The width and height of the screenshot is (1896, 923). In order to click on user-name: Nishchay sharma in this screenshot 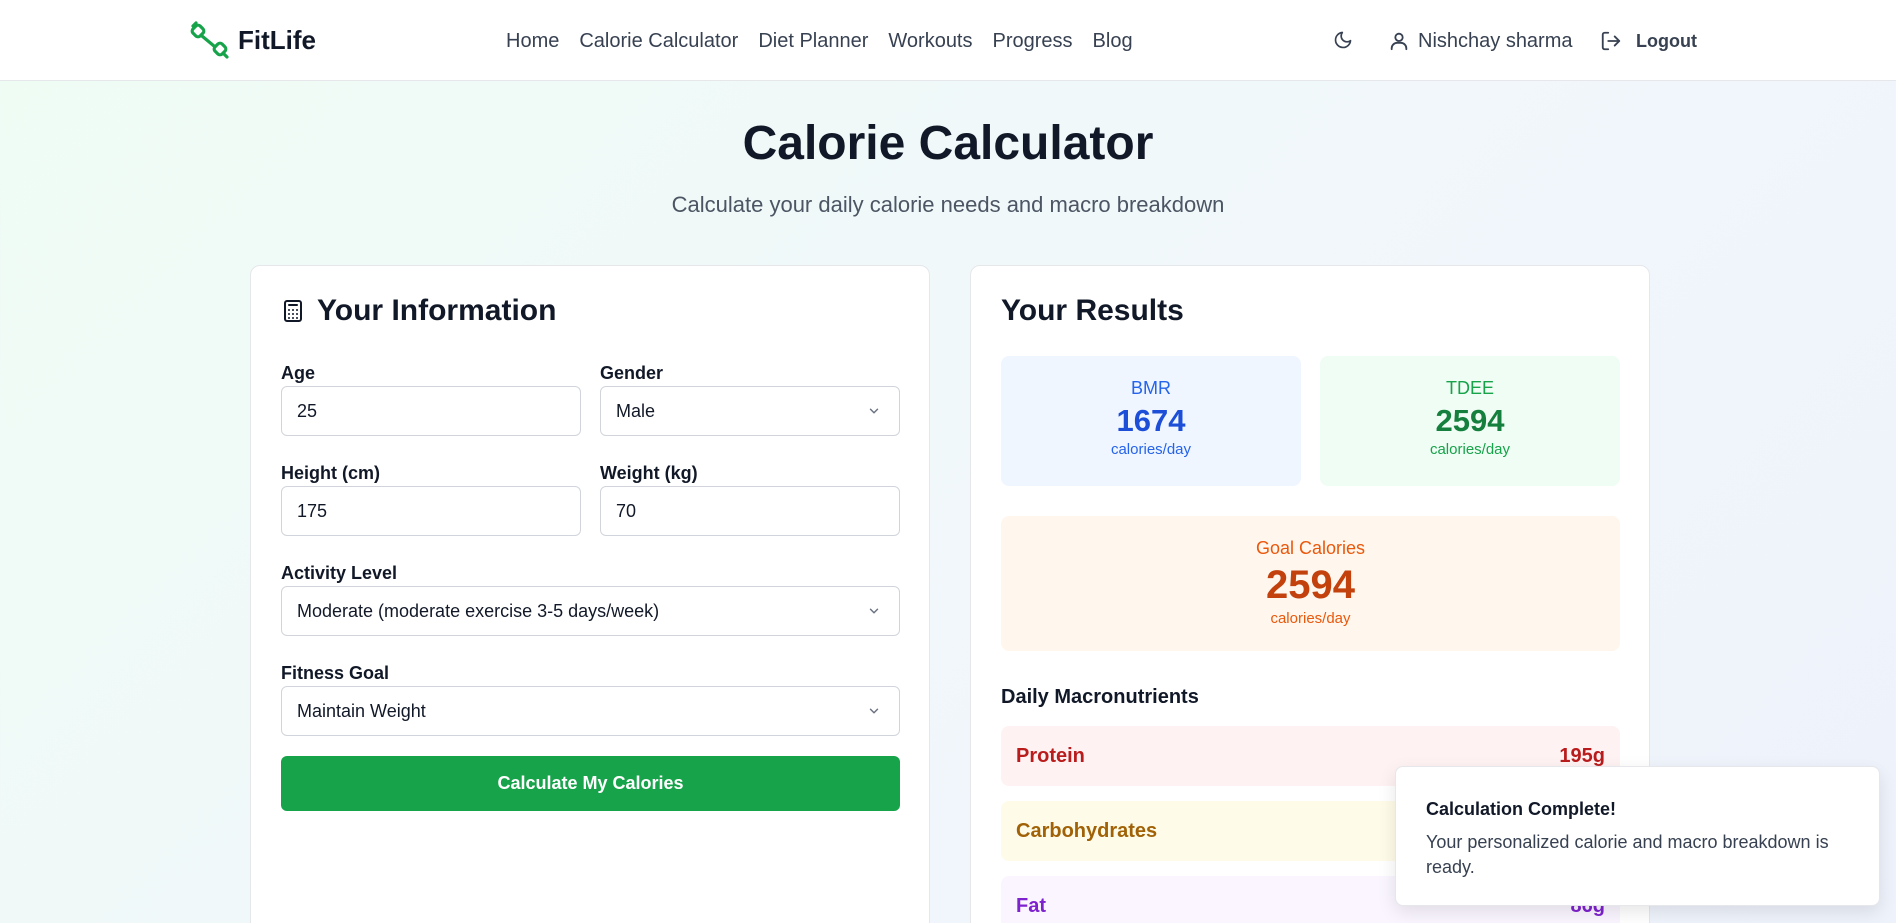, I will do `click(1495, 40)`.